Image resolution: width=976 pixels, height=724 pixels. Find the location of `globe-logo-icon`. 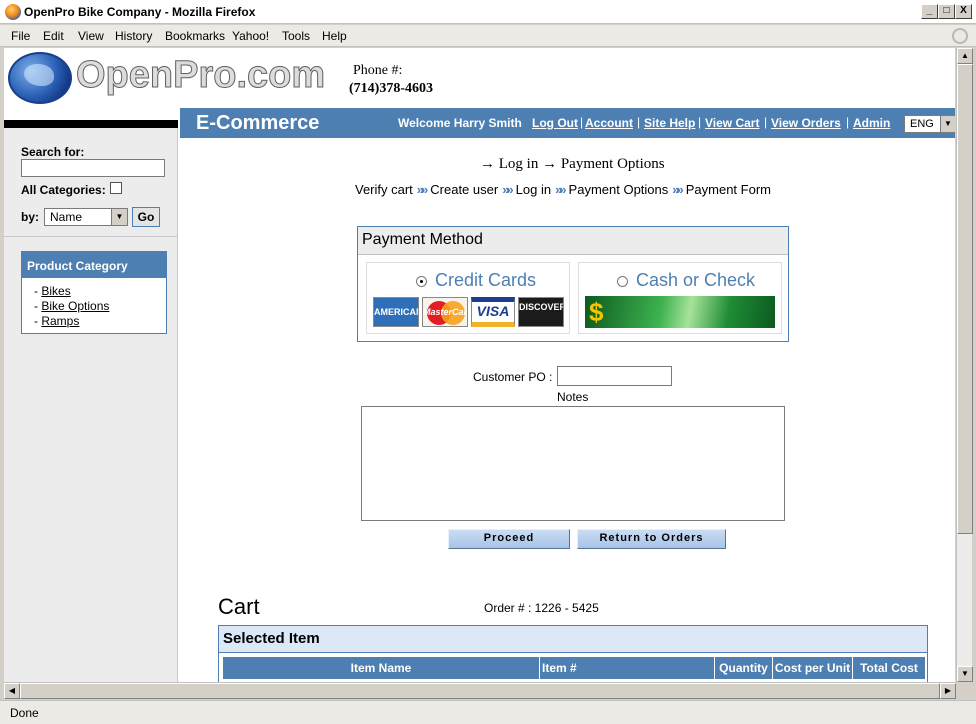

globe-logo-icon is located at coordinates (40, 78).